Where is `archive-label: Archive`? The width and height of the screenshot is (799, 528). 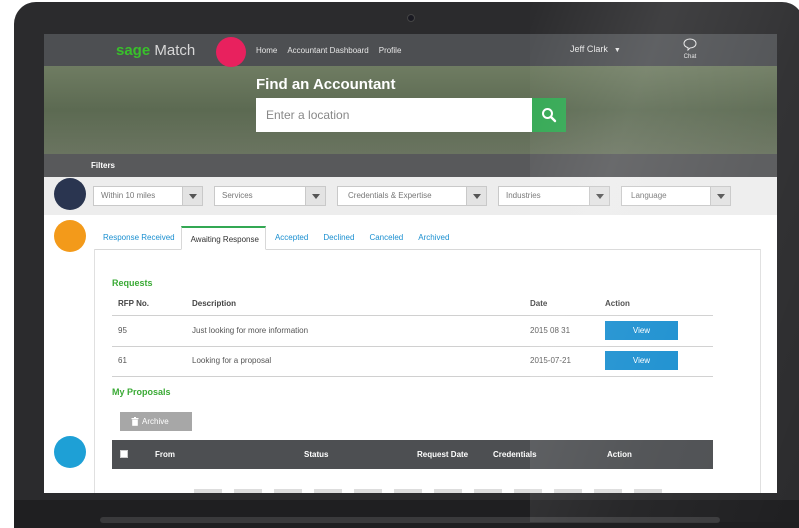 archive-label: Archive is located at coordinates (155, 421).